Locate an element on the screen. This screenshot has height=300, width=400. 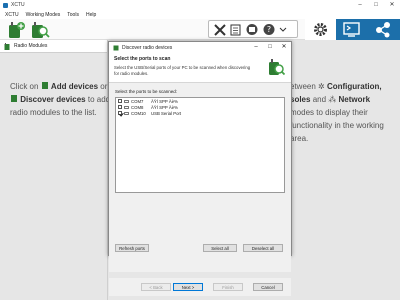
hint-add-devices: Add devices is located at coordinates (74, 86).